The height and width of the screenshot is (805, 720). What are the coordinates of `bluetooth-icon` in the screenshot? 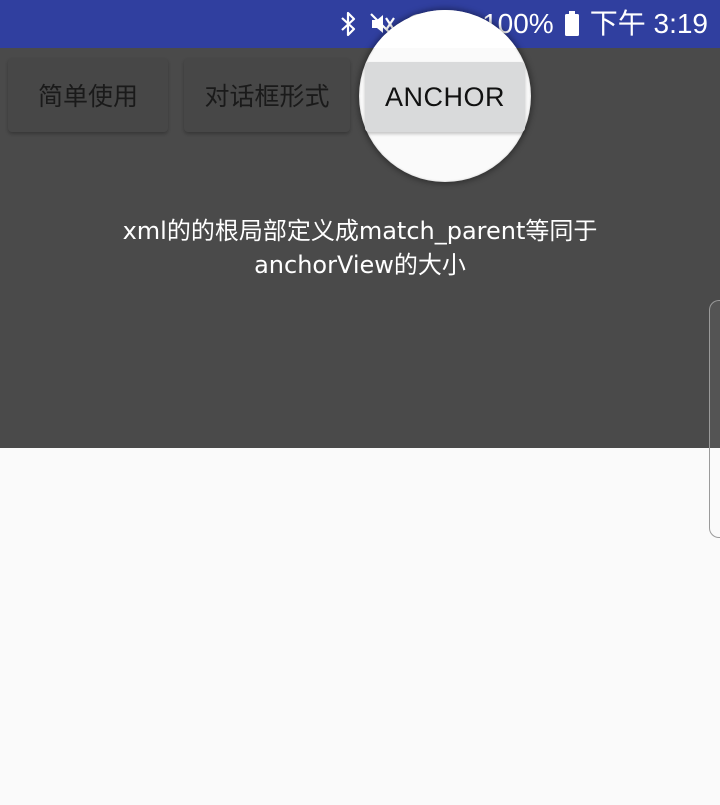 It's located at (349, 24).